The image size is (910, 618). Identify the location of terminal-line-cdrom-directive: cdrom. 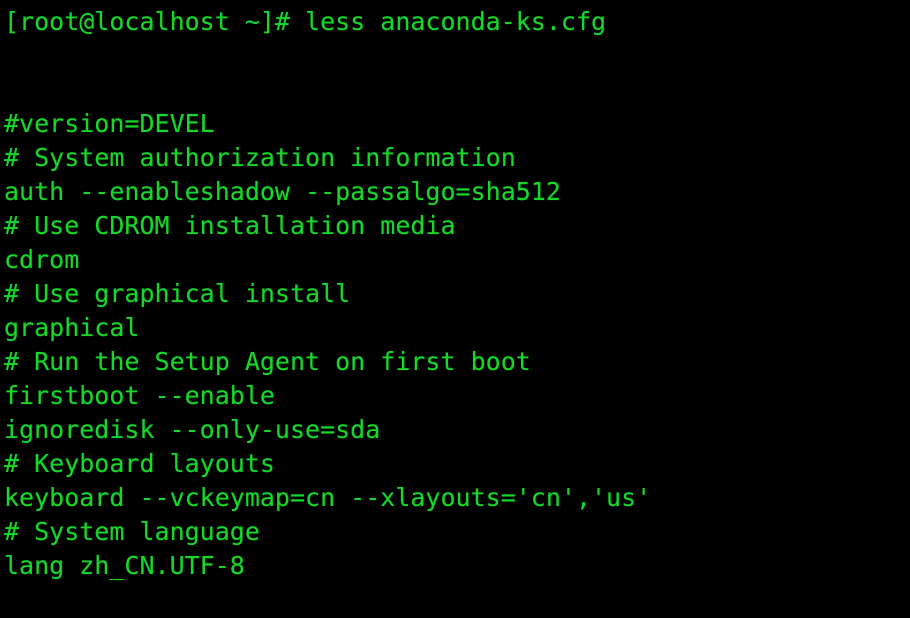
(42, 259).